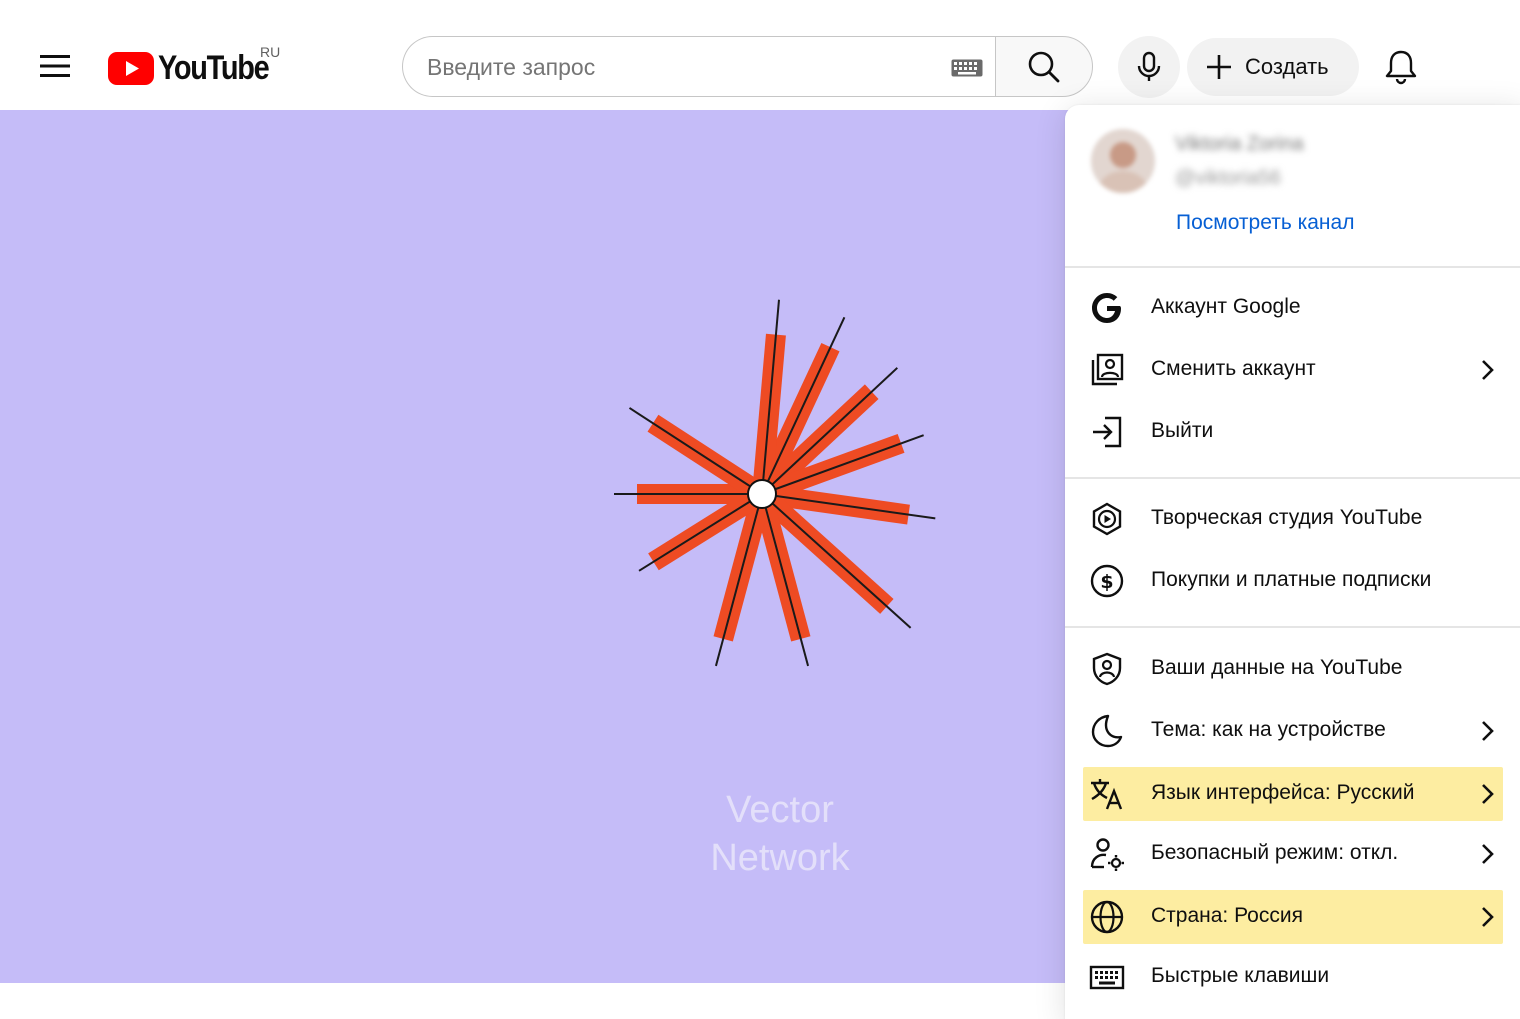 The width and height of the screenshot is (1520, 1019). Describe the element at coordinates (1283, 792) in the screenshot. I see `menu-item-label: Язык интерфейса: Русский` at that location.